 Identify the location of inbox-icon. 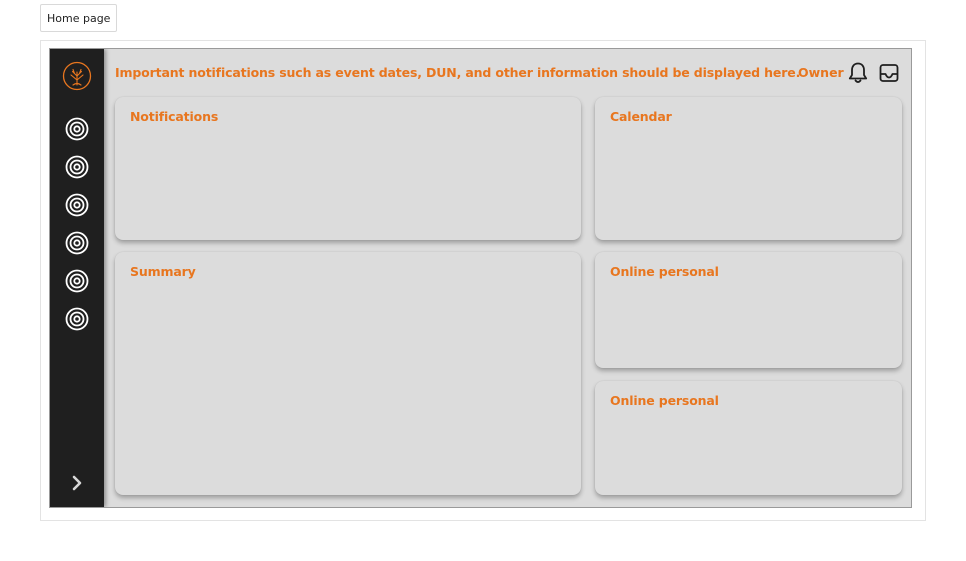
(889, 73).